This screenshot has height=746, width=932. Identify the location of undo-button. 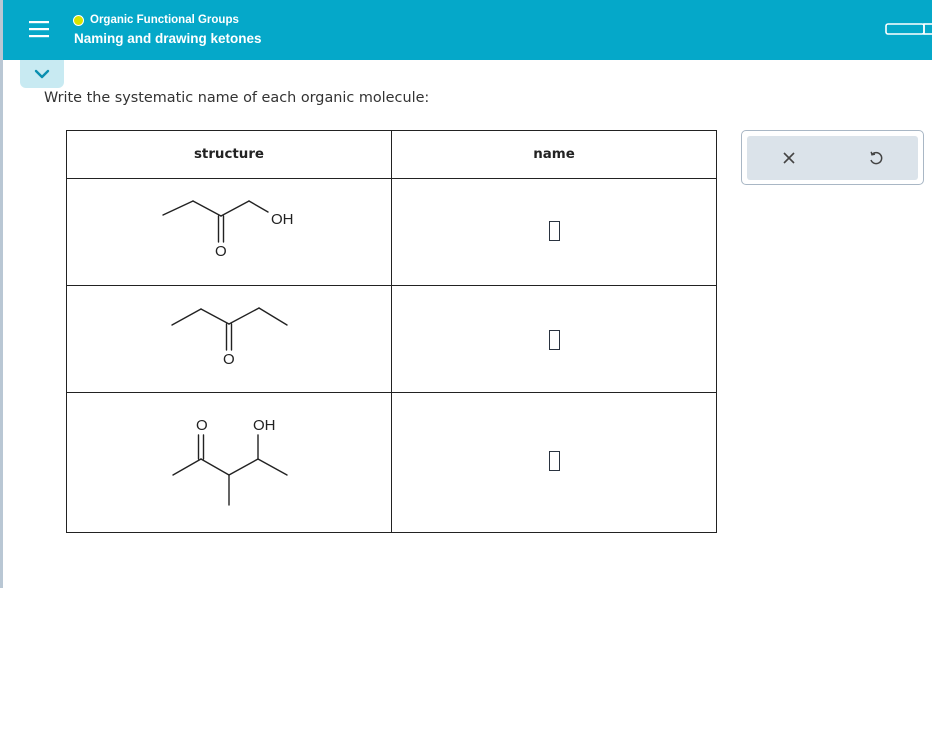
(876, 158).